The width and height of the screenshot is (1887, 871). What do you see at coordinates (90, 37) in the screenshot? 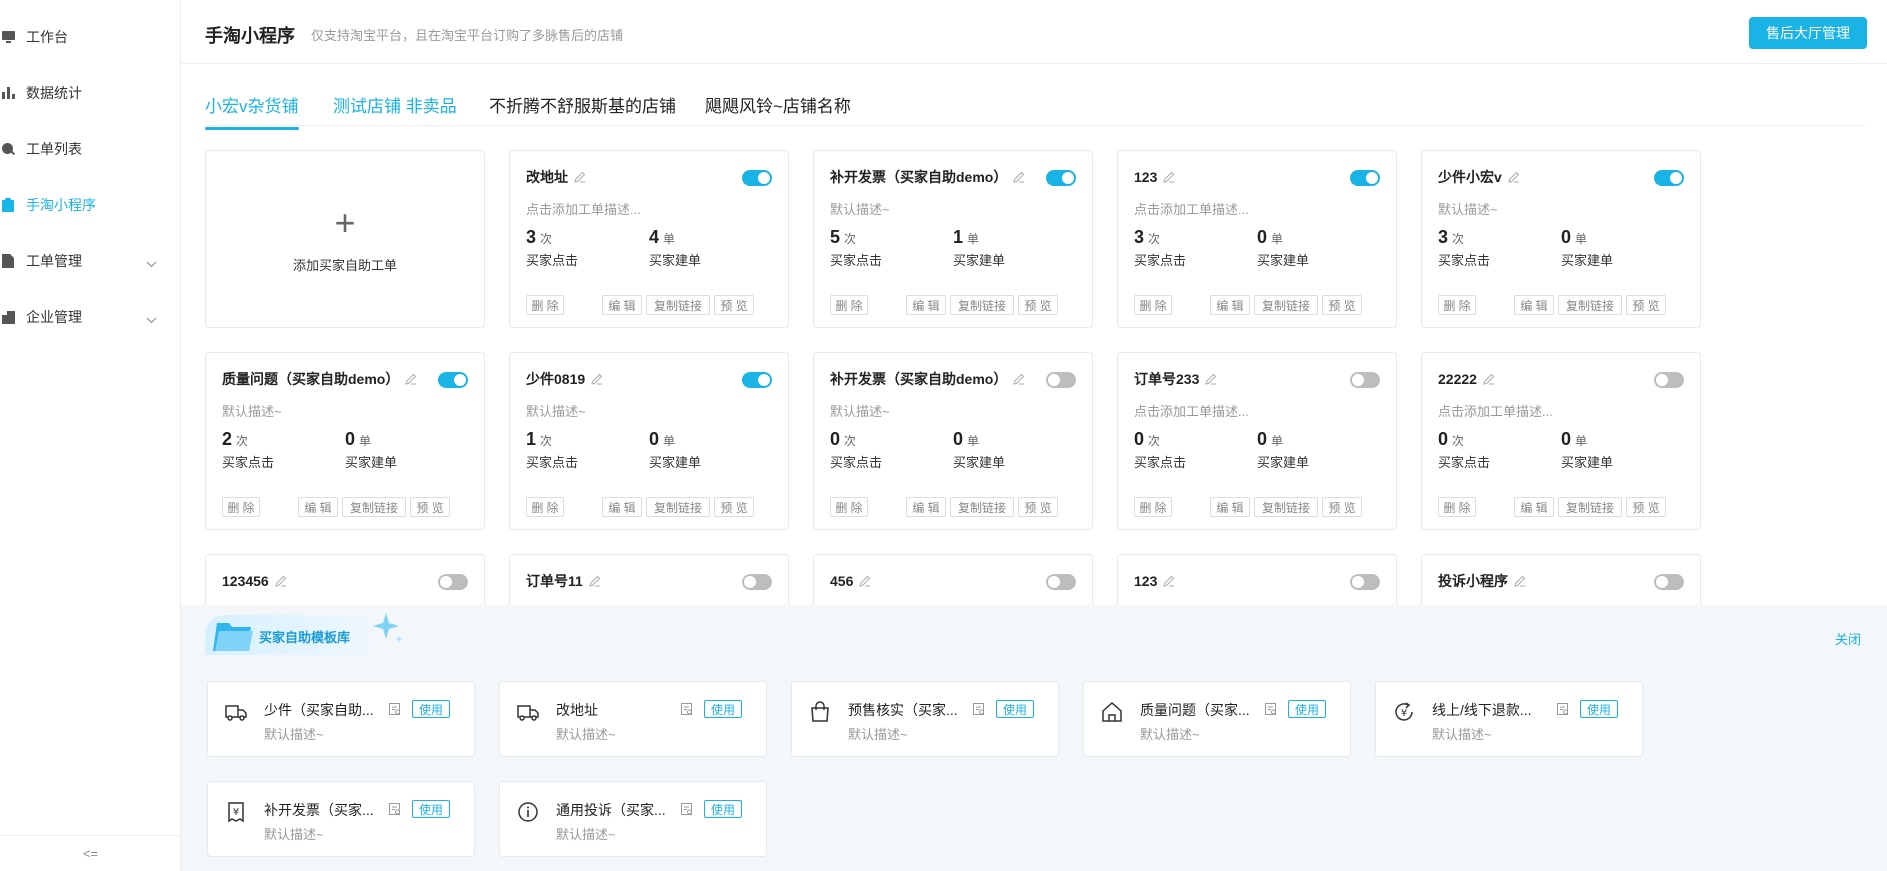
I see `sidebar-item-workbench: 工作台` at bounding box center [90, 37].